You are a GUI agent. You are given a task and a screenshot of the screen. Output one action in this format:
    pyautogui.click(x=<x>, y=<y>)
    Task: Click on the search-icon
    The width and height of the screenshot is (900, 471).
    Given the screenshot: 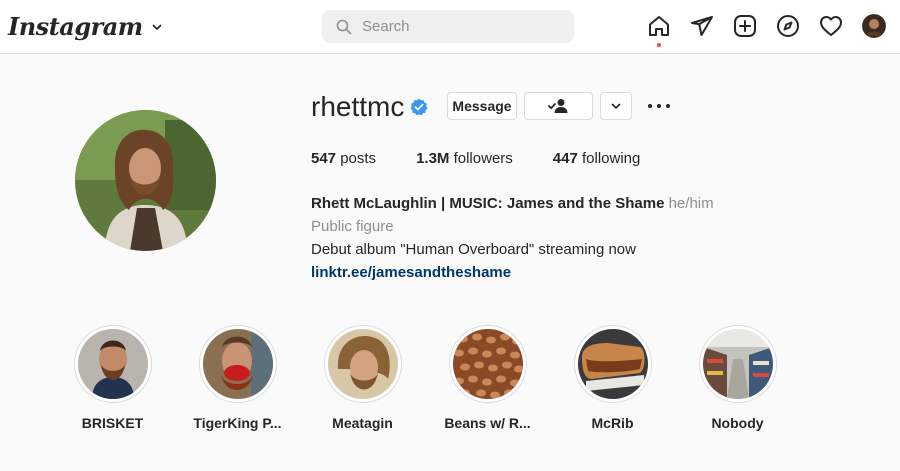 What is the action you would take?
    pyautogui.click(x=344, y=26)
    